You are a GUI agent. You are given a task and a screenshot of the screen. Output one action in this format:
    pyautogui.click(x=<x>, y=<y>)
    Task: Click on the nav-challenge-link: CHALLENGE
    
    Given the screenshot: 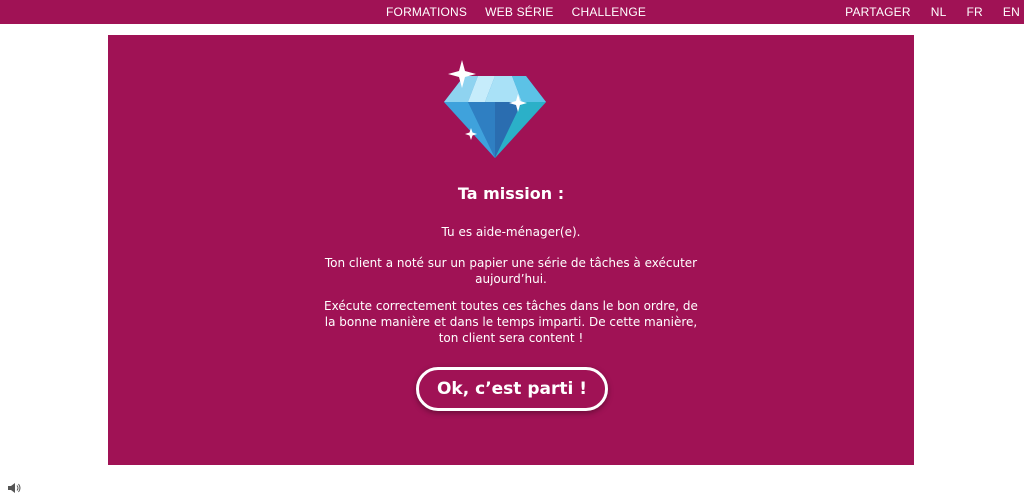 What is the action you would take?
    pyautogui.click(x=609, y=12)
    